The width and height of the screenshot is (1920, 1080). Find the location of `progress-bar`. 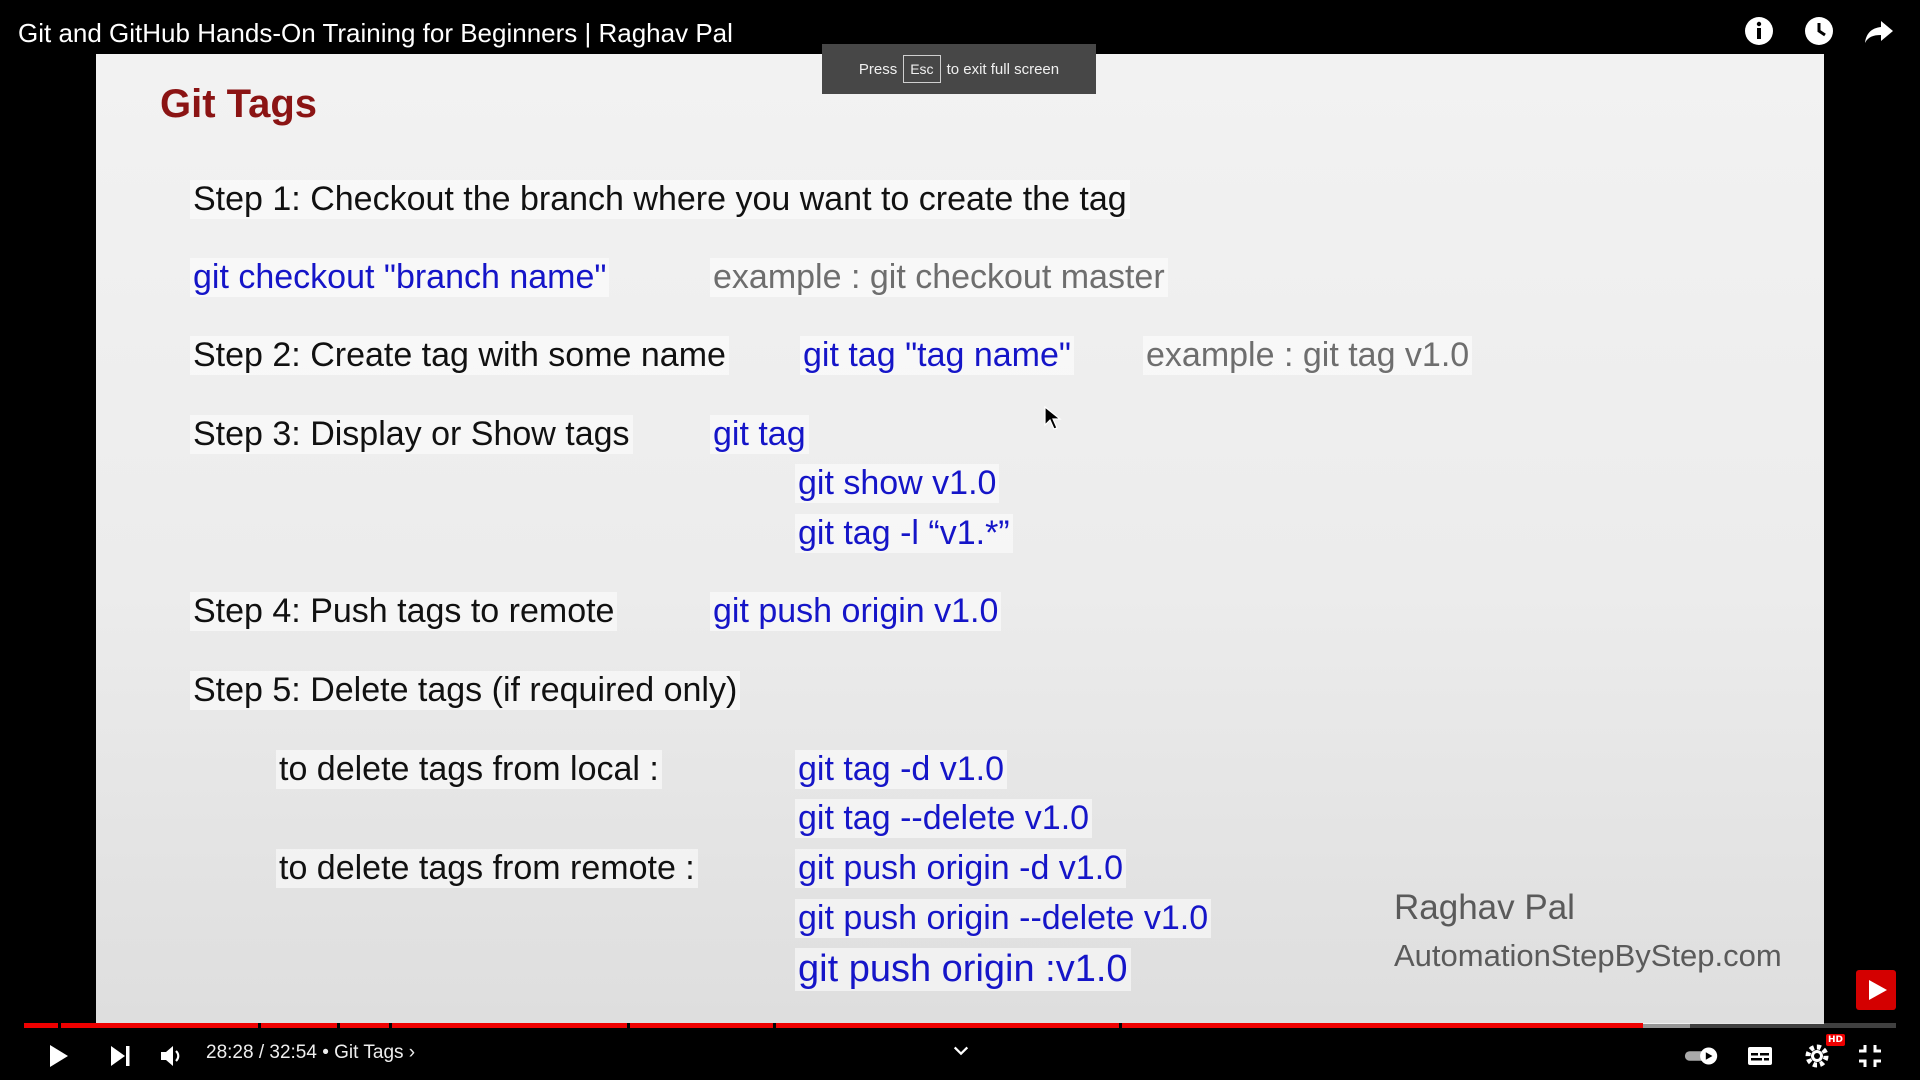

progress-bar is located at coordinates (960, 1025).